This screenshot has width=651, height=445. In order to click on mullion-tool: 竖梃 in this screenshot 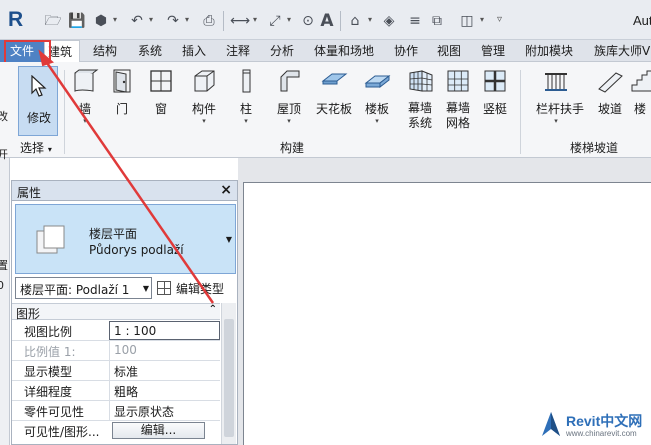, I will do `click(495, 92)`.